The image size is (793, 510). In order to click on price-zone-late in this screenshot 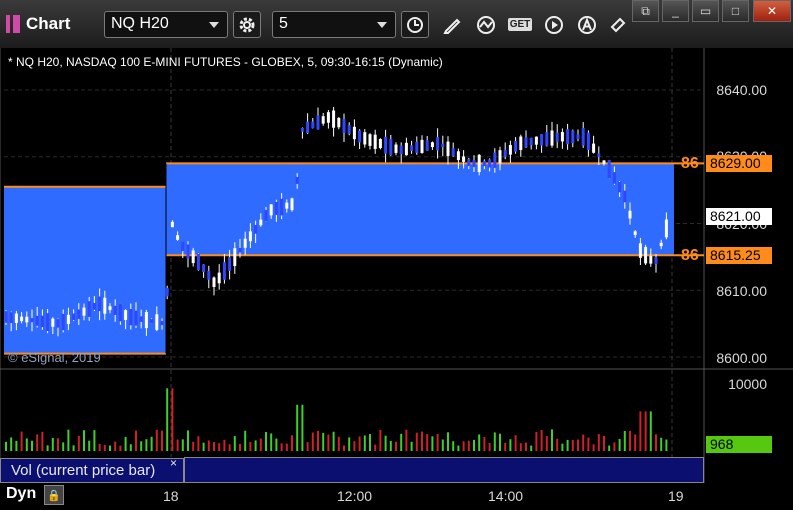, I will do `click(420, 209)`.